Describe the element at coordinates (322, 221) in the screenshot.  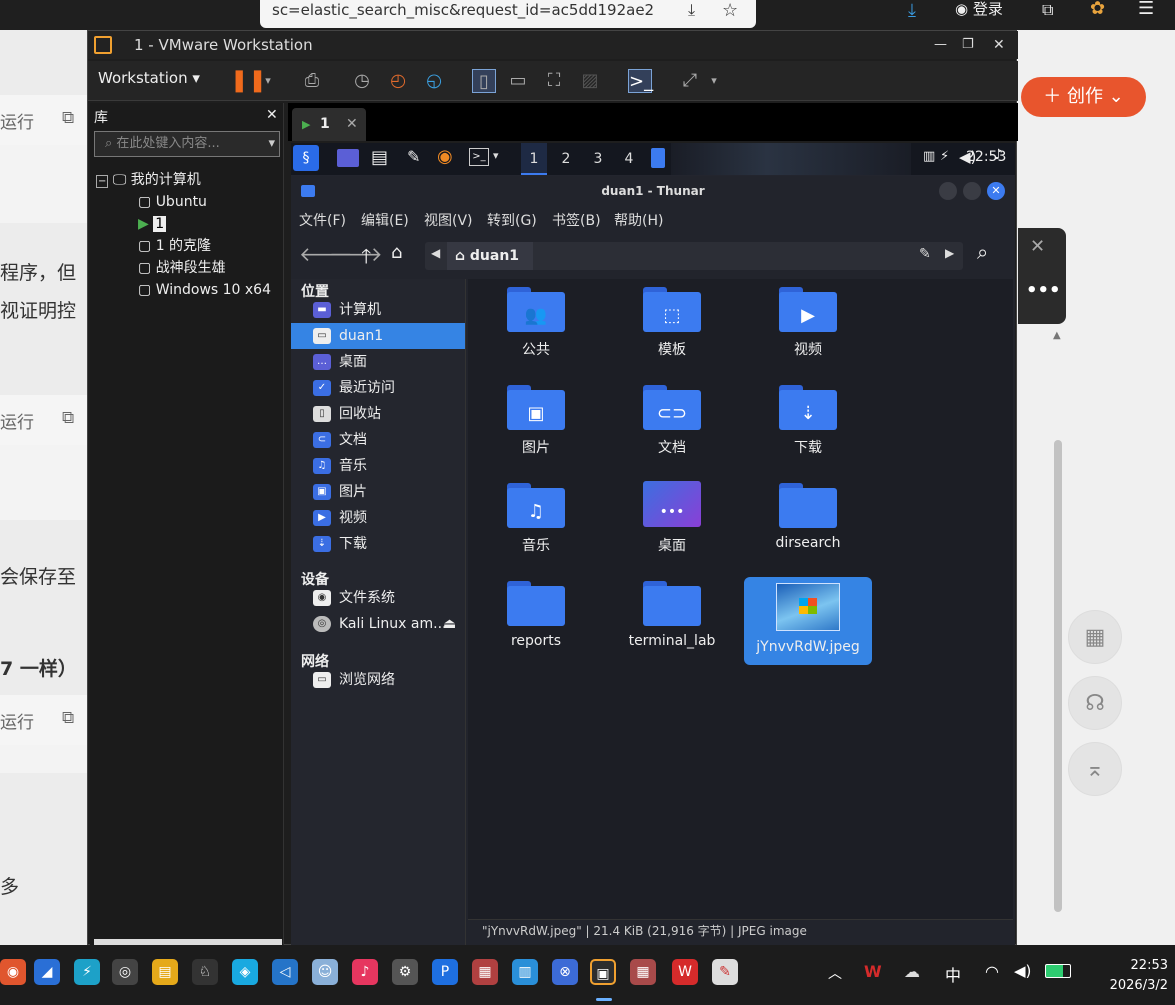
I see `menu-file: 文件(F)` at that location.